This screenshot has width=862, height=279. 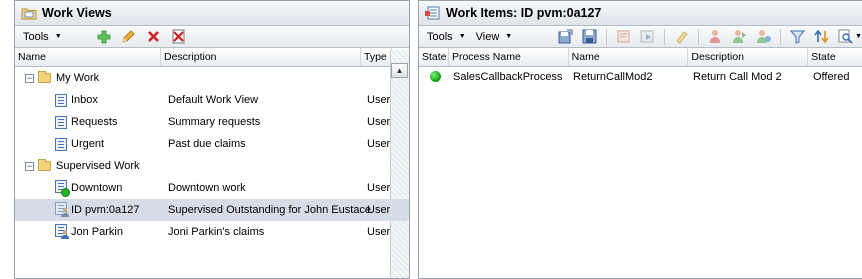 I want to click on tree-item-description: Joni Parkin's claims, so click(x=216, y=232).